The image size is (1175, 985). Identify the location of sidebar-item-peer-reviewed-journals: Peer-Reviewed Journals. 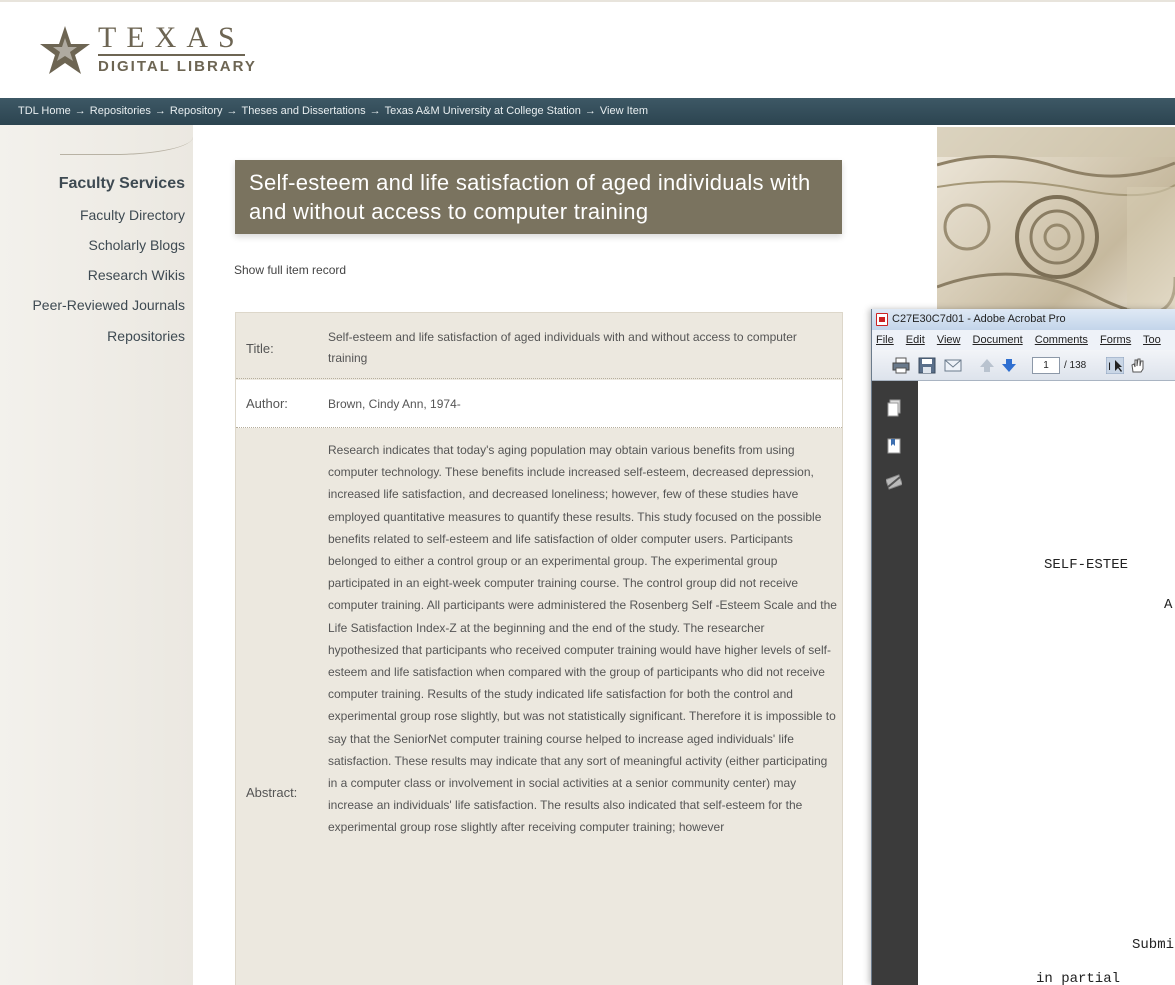
(108, 305).